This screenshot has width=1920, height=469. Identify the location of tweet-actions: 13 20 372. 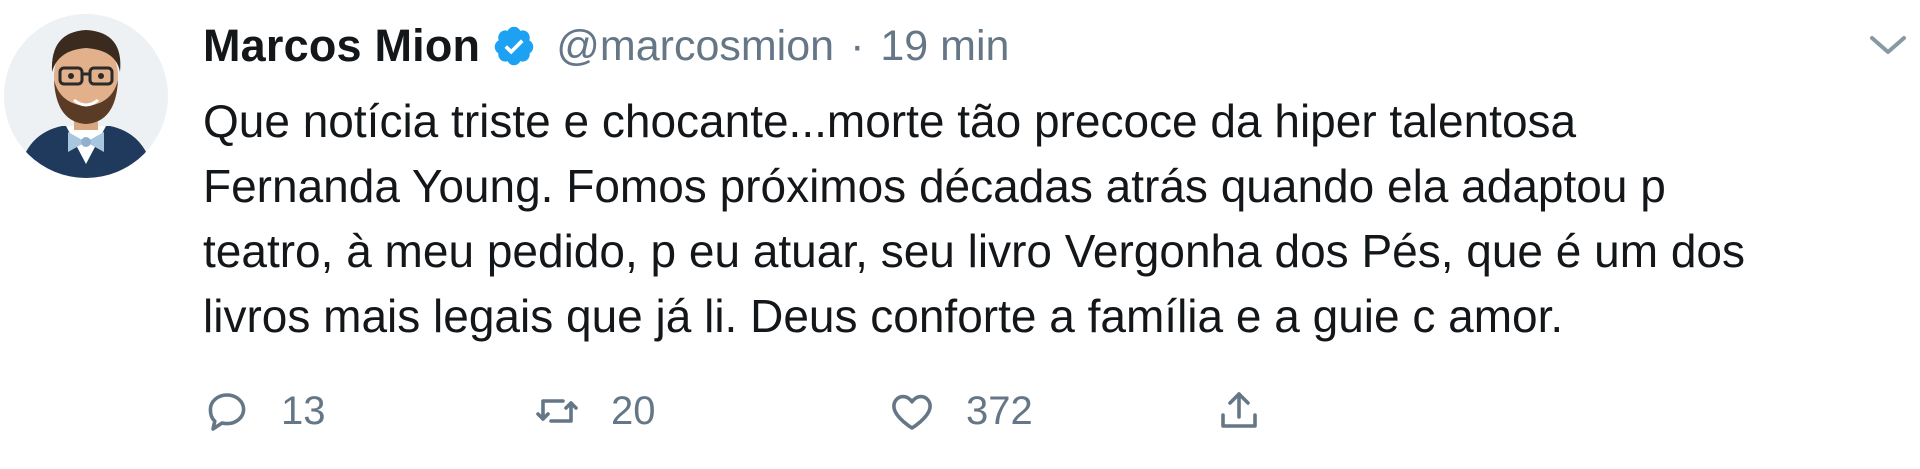
(753, 411).